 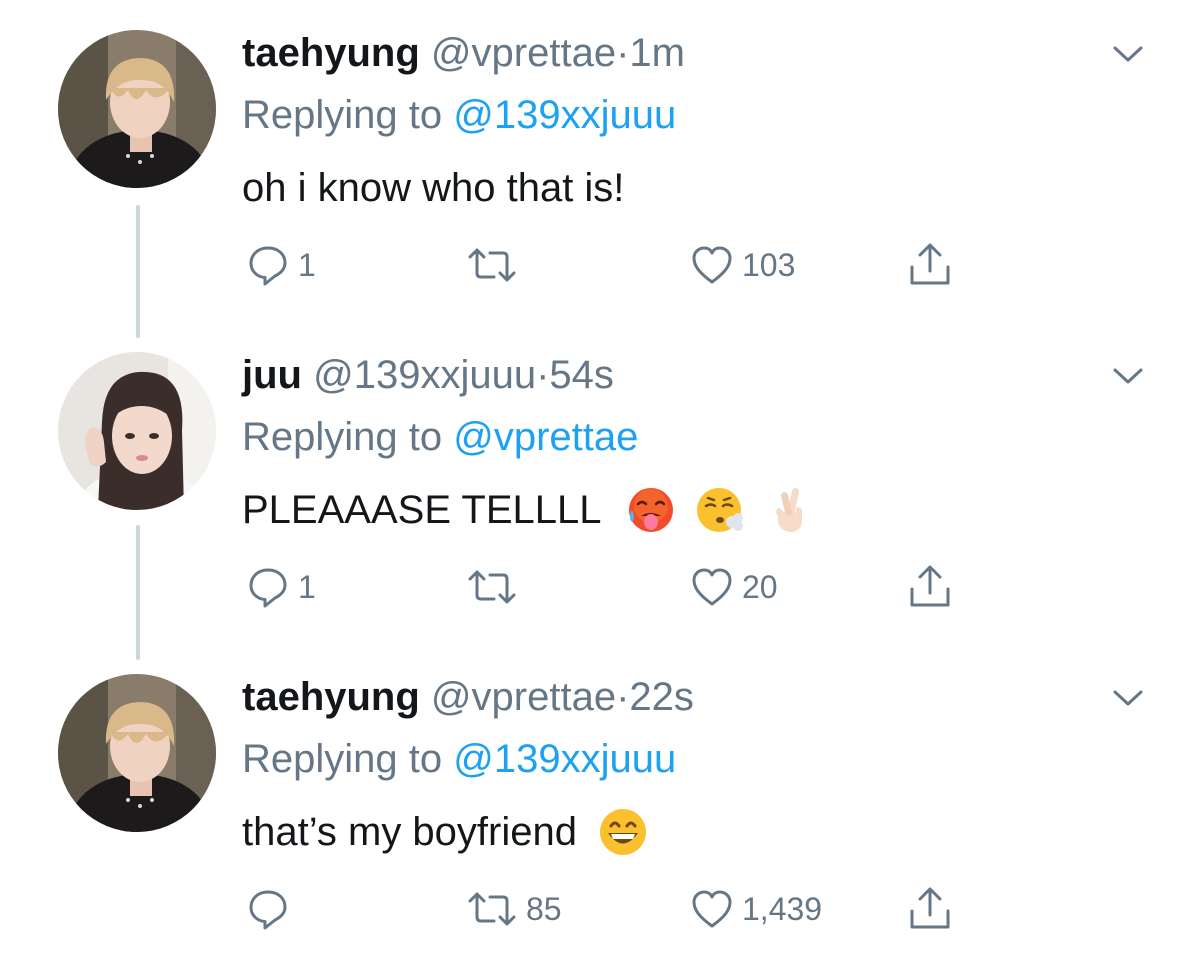 What do you see at coordinates (623, 832) in the screenshot?
I see `grinning-face-emoji` at bounding box center [623, 832].